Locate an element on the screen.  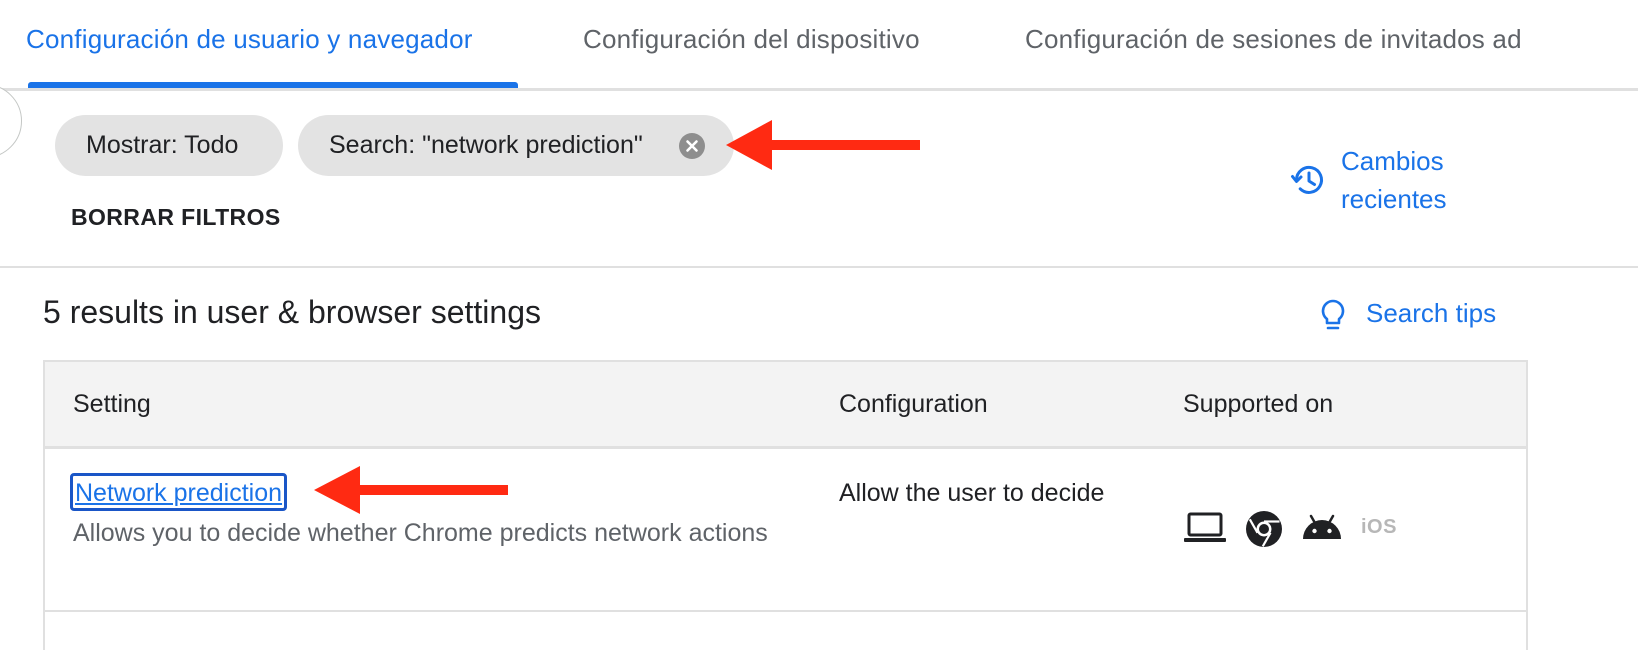
tab-device-settings: Configuración del dispositivo is located at coordinates (751, 39).